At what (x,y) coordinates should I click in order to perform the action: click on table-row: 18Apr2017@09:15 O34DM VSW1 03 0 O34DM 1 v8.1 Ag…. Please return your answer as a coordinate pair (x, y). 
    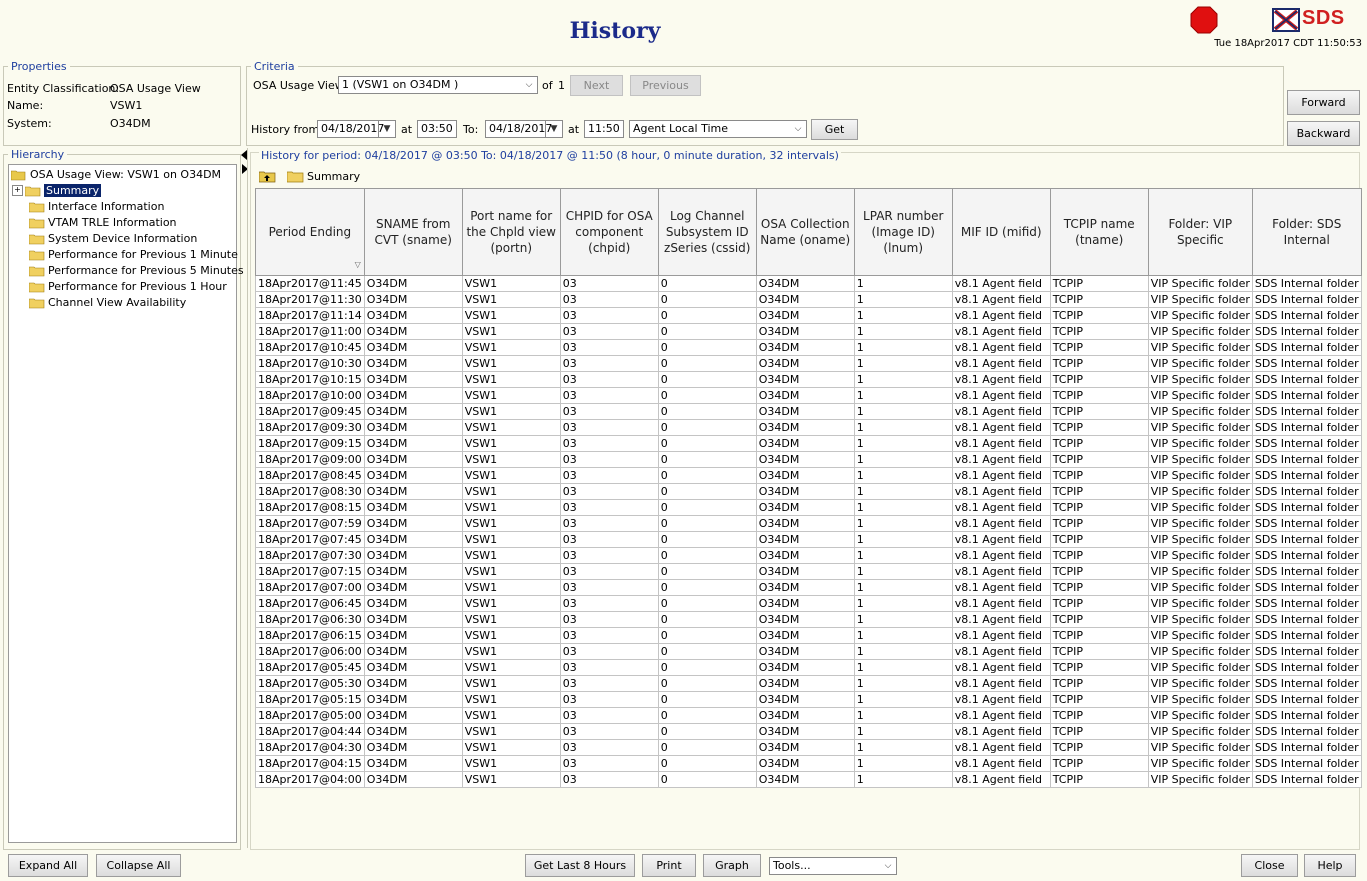
    Looking at the image, I should click on (808, 443).